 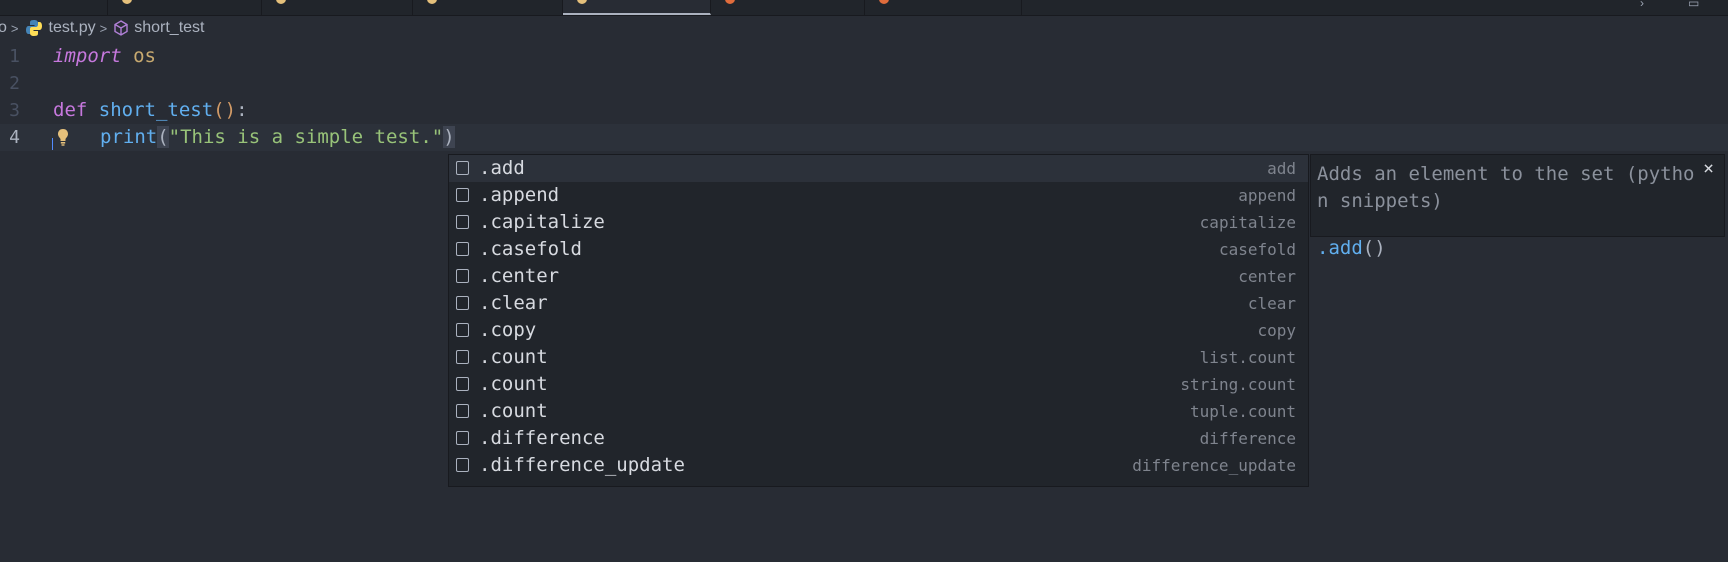 I want to click on breadcrumb-prefix: o, so click(x=3, y=28).